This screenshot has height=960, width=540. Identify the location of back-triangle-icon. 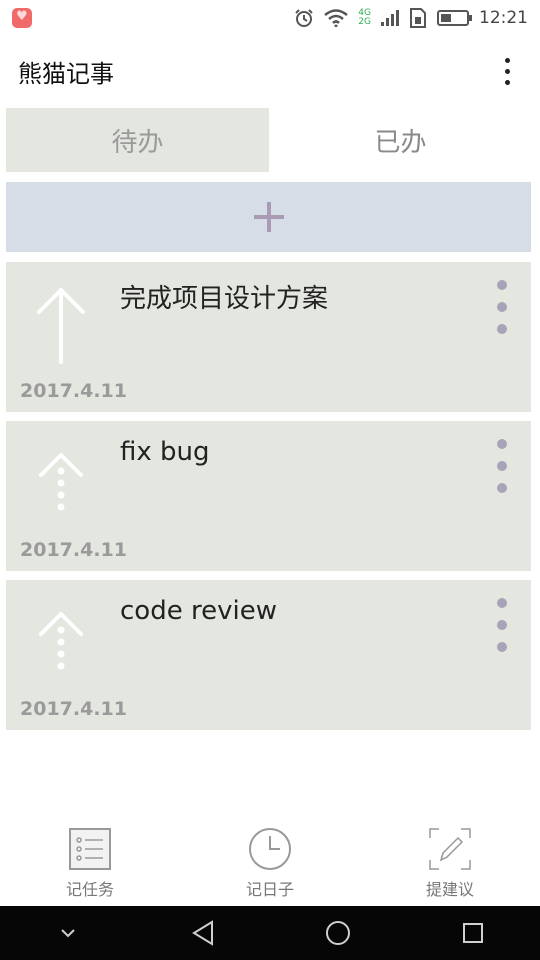
(202, 933).